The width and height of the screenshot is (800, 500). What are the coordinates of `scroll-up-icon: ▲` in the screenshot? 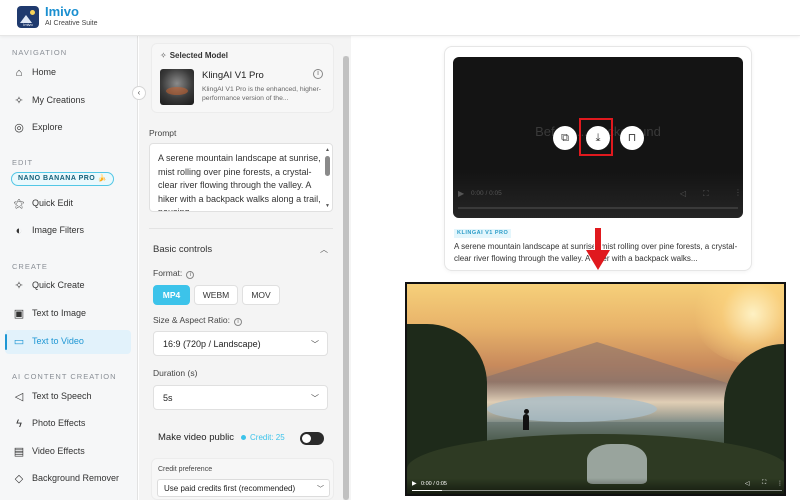 It's located at (327, 150).